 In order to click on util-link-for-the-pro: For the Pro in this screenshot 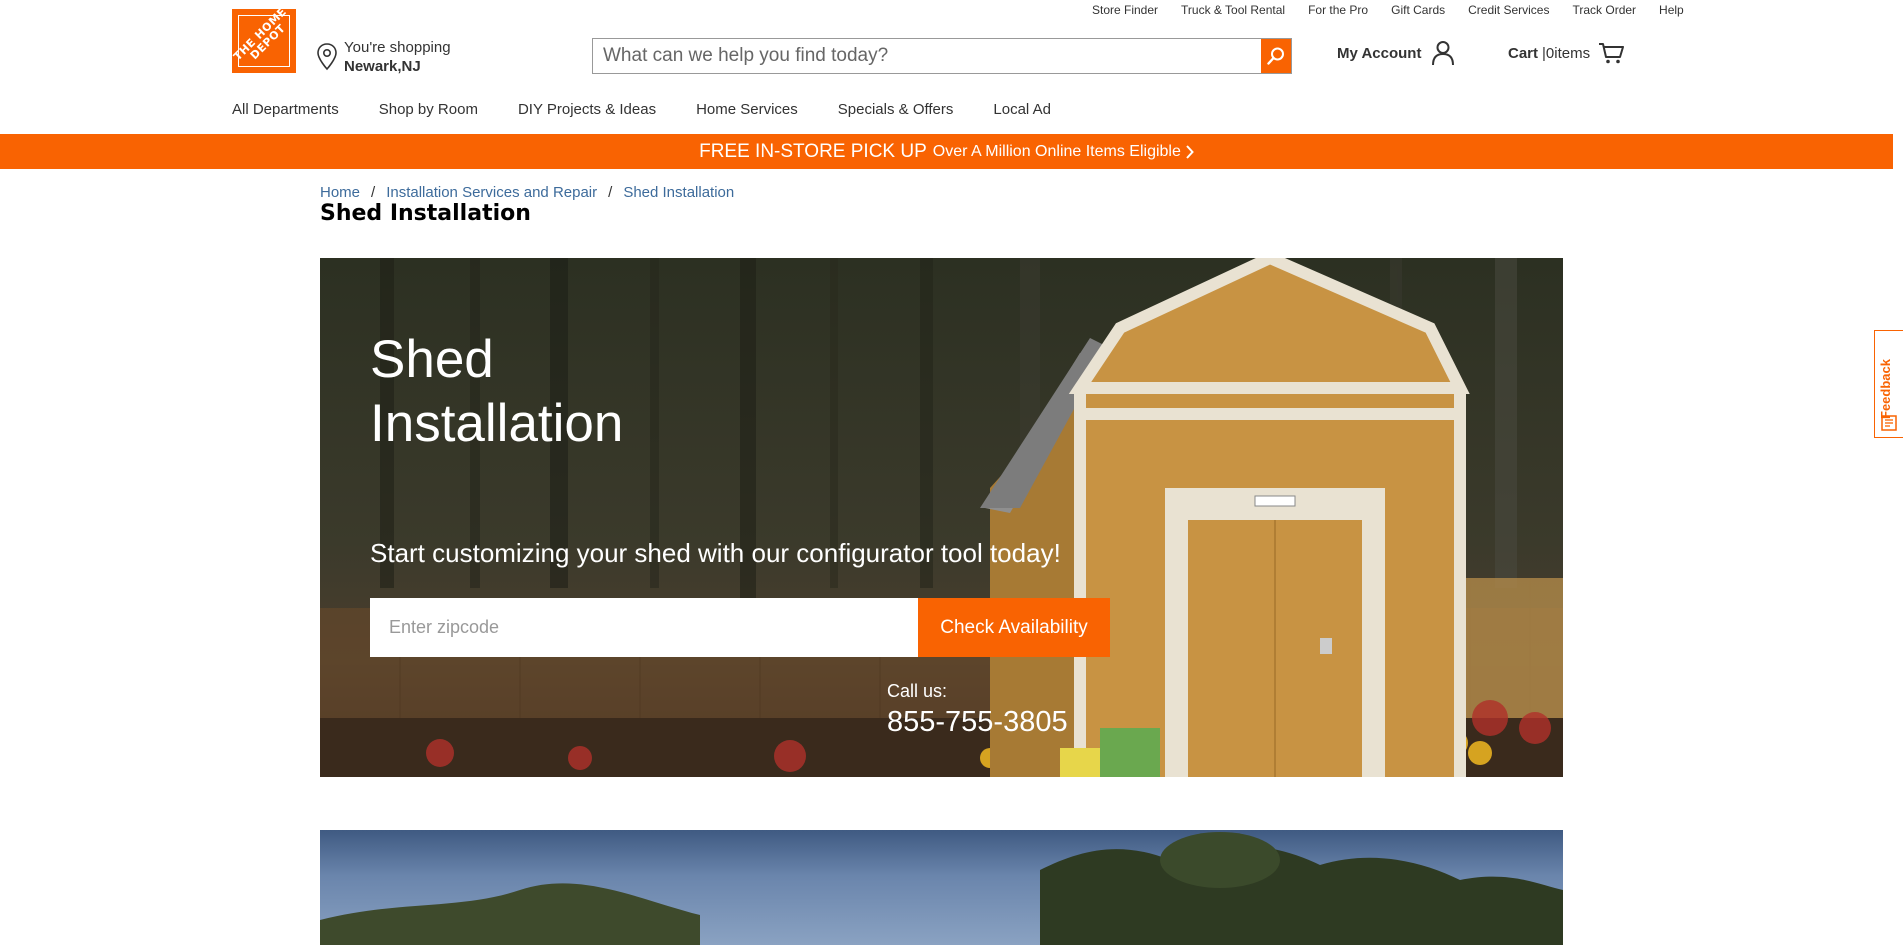, I will do `click(1338, 10)`.